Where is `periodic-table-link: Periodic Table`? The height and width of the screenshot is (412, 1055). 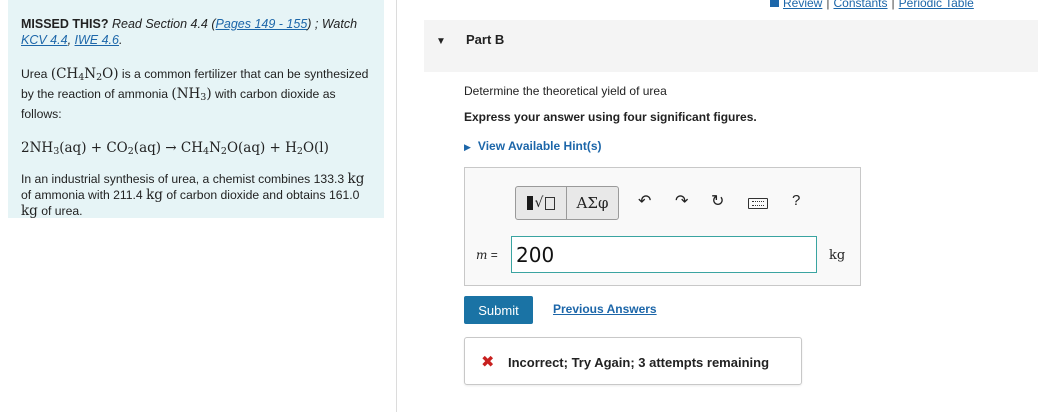 periodic-table-link: Periodic Table is located at coordinates (936, 5).